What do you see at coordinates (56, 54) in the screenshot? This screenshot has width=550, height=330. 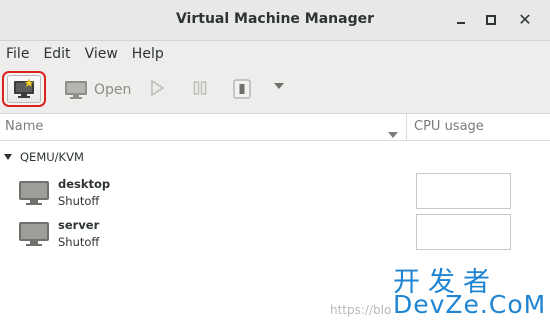 I see `menu-edit: Edit` at bounding box center [56, 54].